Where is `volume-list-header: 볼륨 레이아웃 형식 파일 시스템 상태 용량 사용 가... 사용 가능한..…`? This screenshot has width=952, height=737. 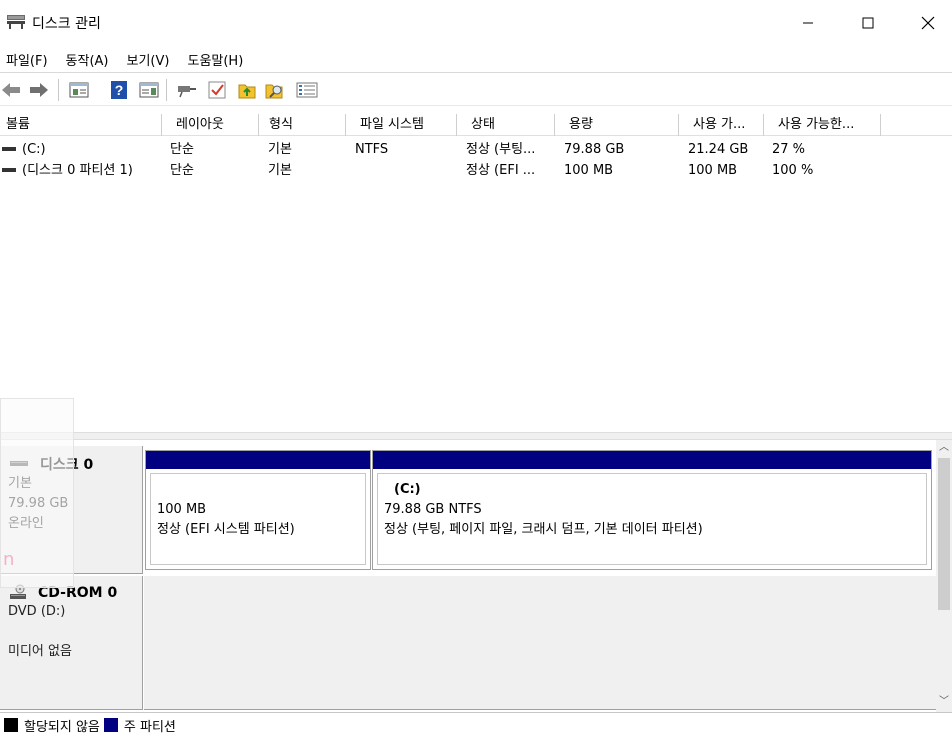 volume-list-header: 볼륨 레이아웃 형식 파일 시스템 상태 용량 사용 가... 사용 가능한..… is located at coordinates (476, 125).